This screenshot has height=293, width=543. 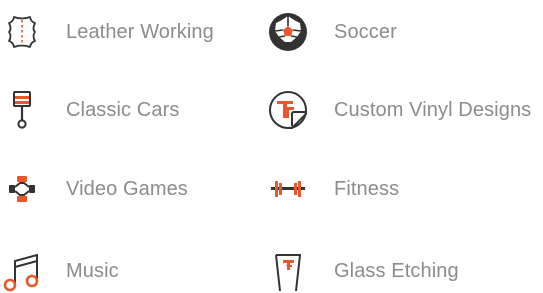 I want to click on soccer-ball-icon, so click(x=288, y=32).